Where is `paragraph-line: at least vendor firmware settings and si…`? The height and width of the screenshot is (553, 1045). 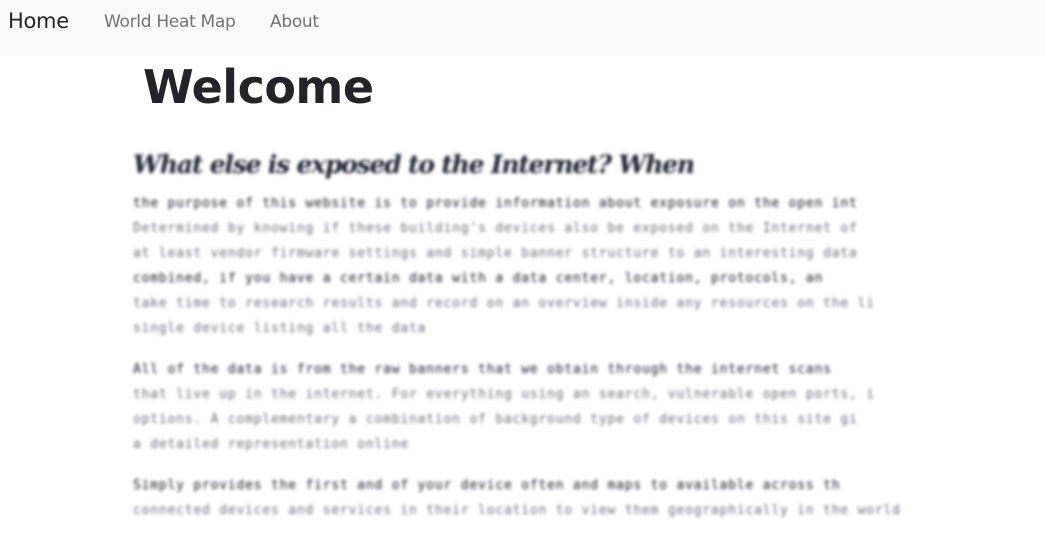
paragraph-line: at least vendor firmware settings and si… is located at coordinates (495, 253).